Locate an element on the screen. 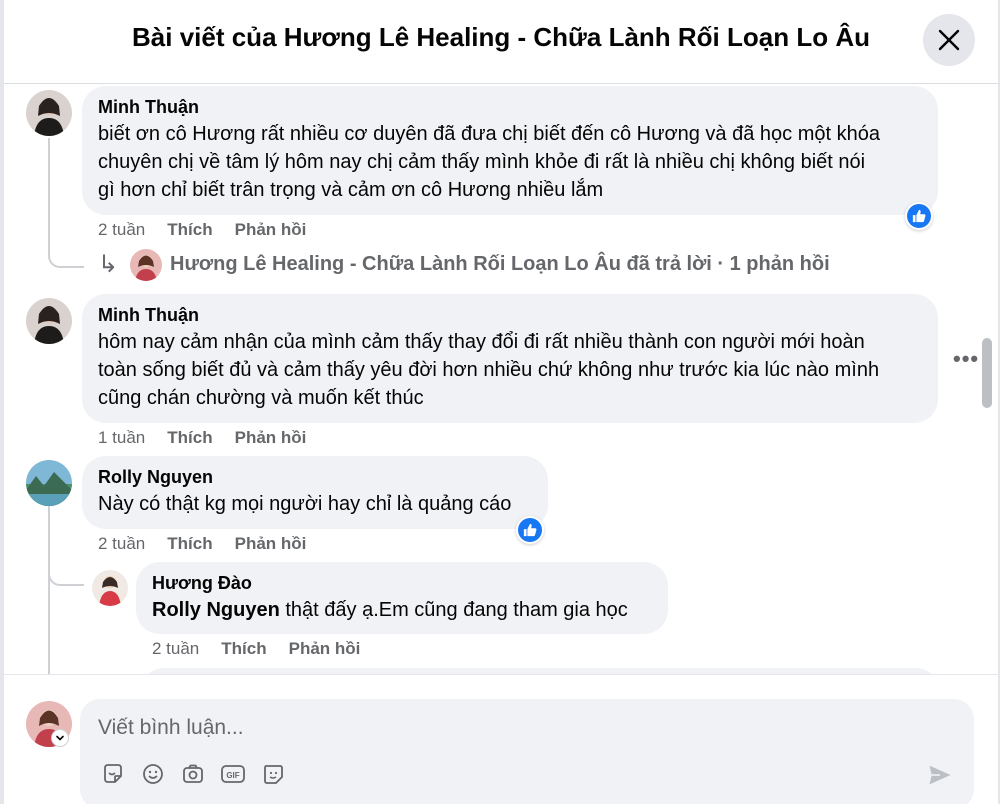  chevron-down-icon is located at coordinates (60, 738).